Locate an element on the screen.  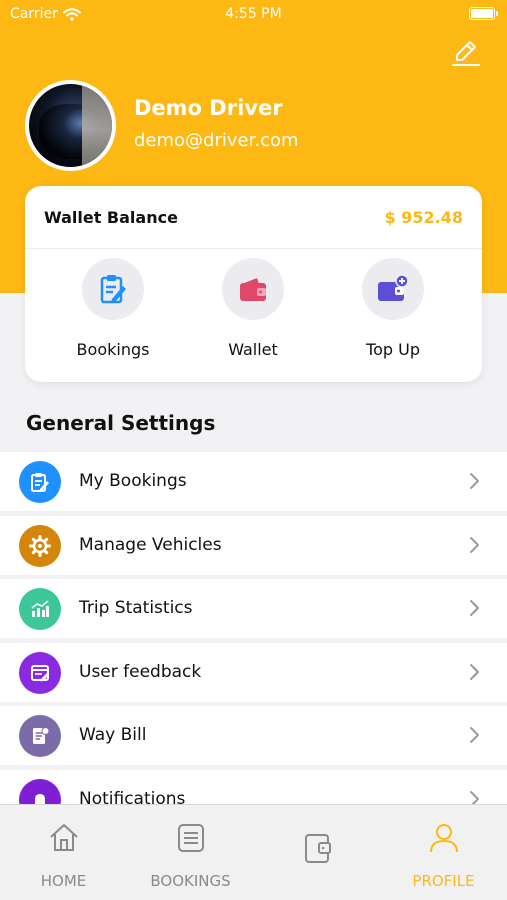
divider is located at coordinates (253, 248).